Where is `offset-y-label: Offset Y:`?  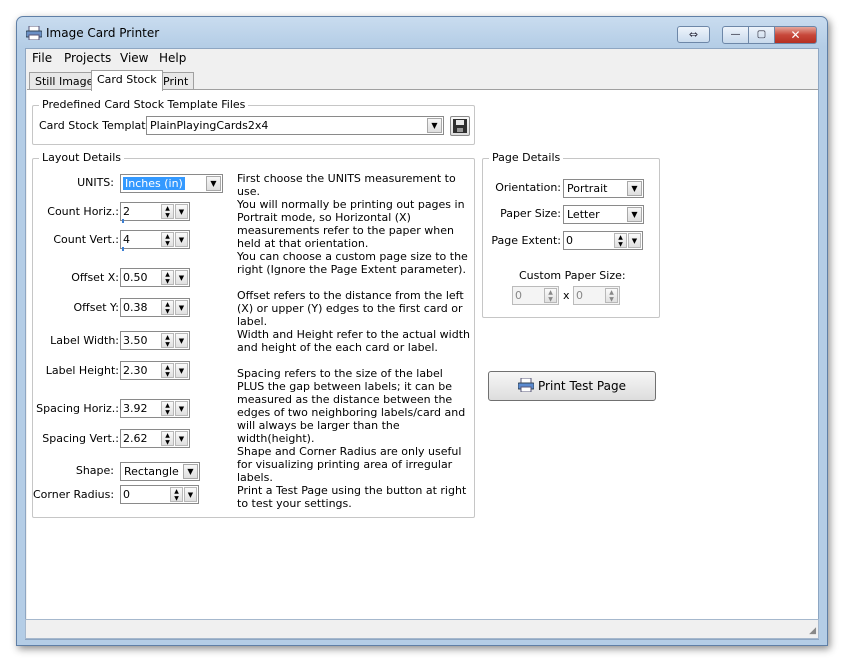 offset-y-label: Offset Y: is located at coordinates (96, 307).